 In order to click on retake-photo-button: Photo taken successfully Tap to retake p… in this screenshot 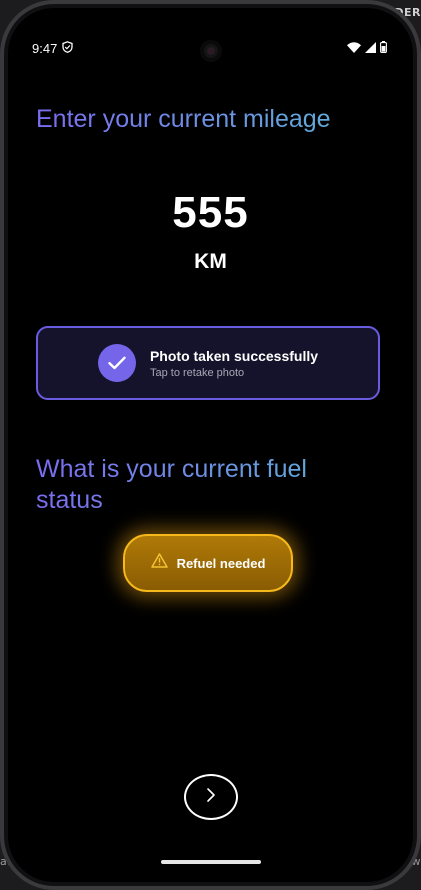, I will do `click(208, 363)`.